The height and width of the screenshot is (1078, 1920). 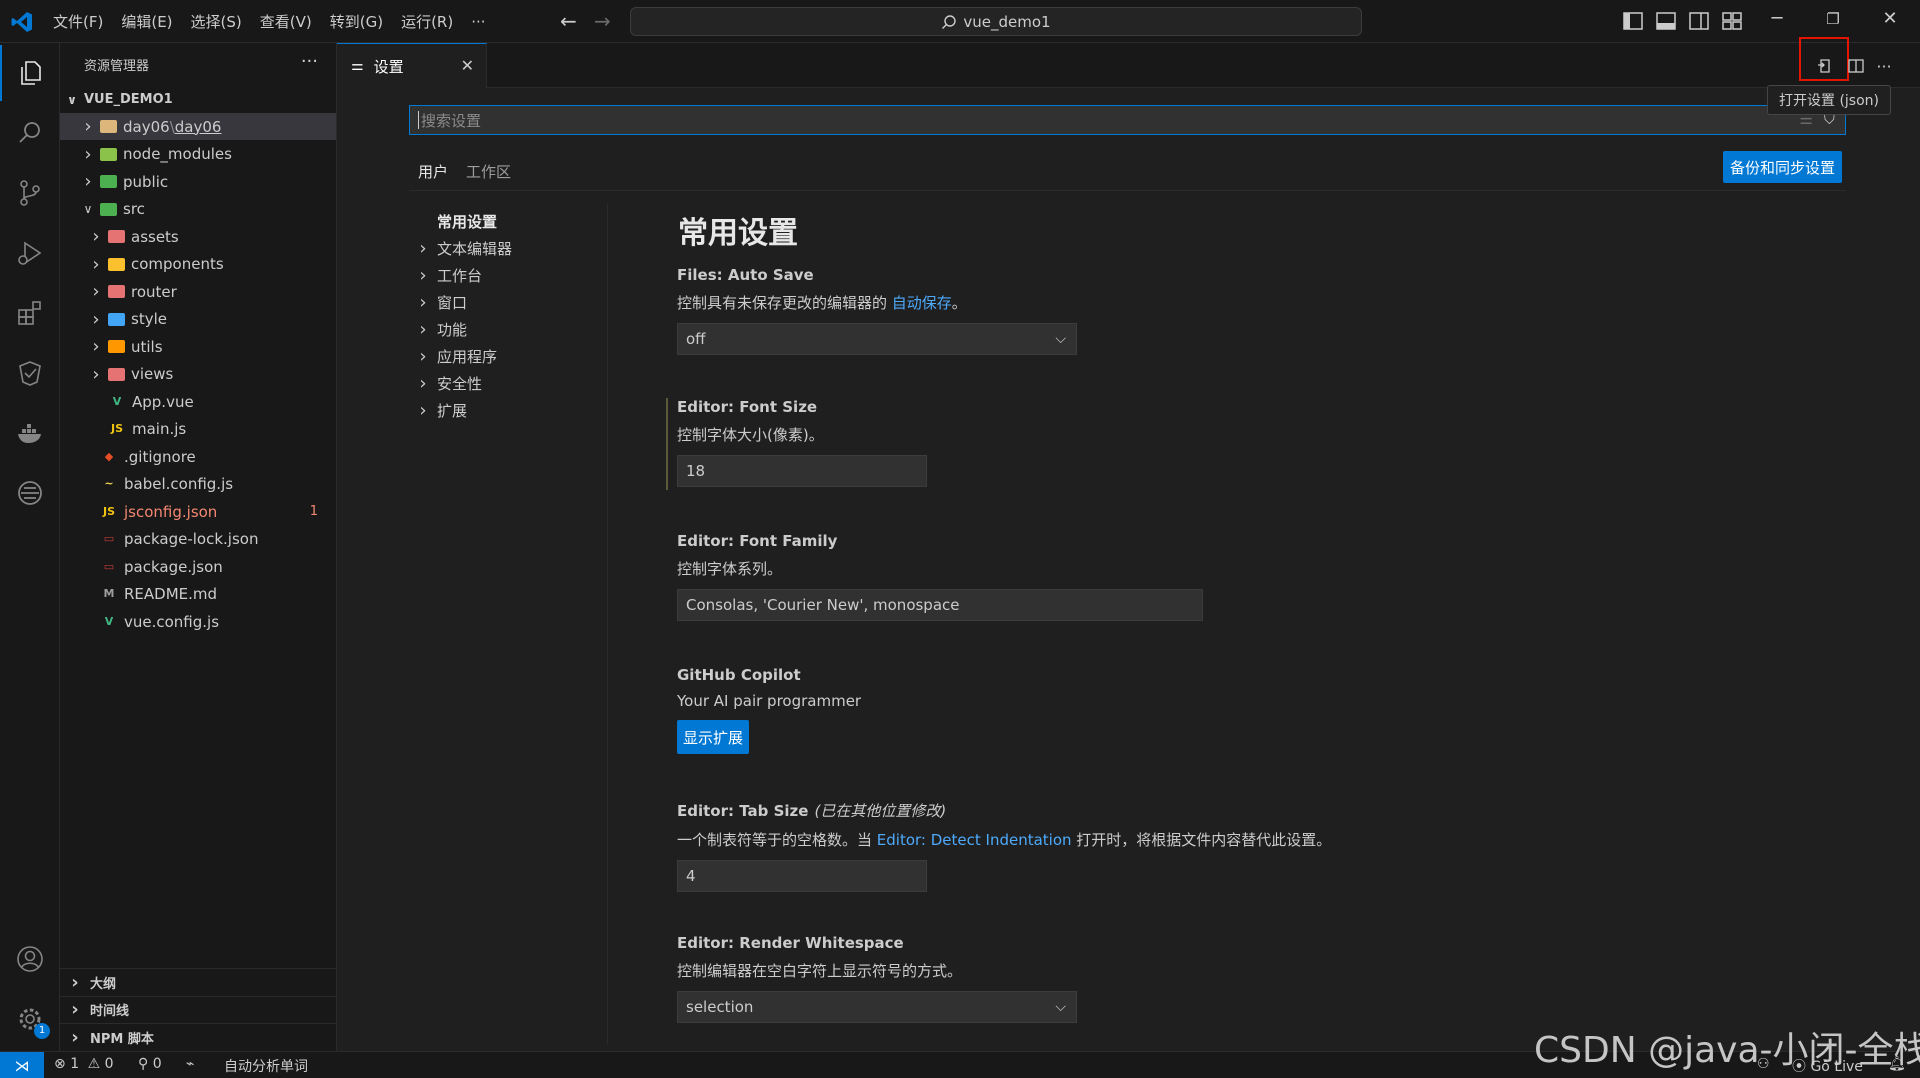 What do you see at coordinates (460, 276) in the screenshot?
I see `toc-label: 工作台` at bounding box center [460, 276].